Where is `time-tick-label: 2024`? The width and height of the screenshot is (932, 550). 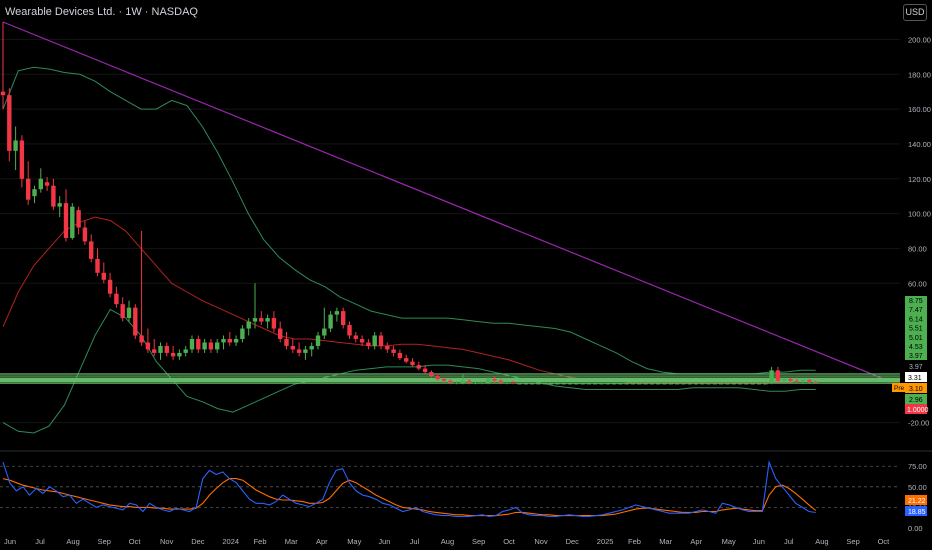 time-tick-label: 2024 is located at coordinates (230, 541).